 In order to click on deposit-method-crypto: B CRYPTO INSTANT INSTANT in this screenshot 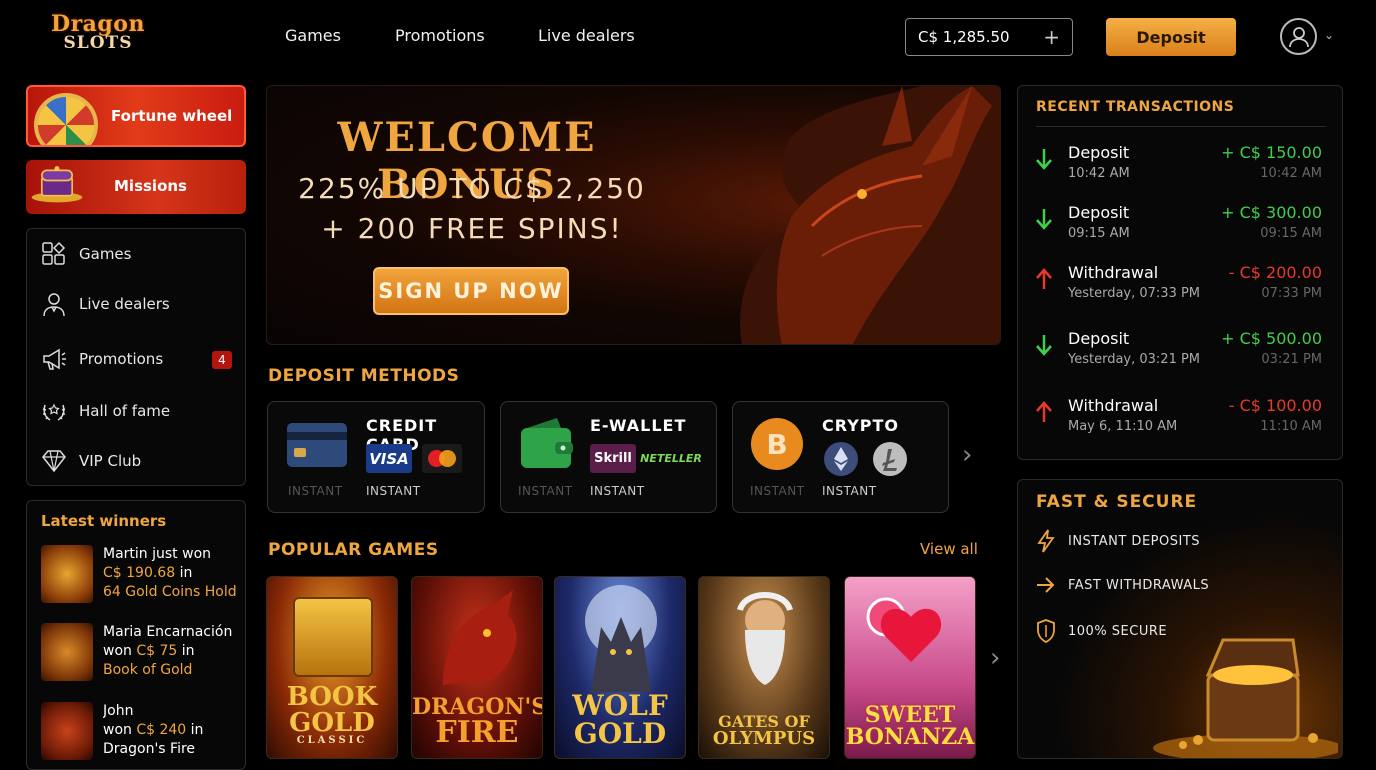, I will do `click(840, 457)`.